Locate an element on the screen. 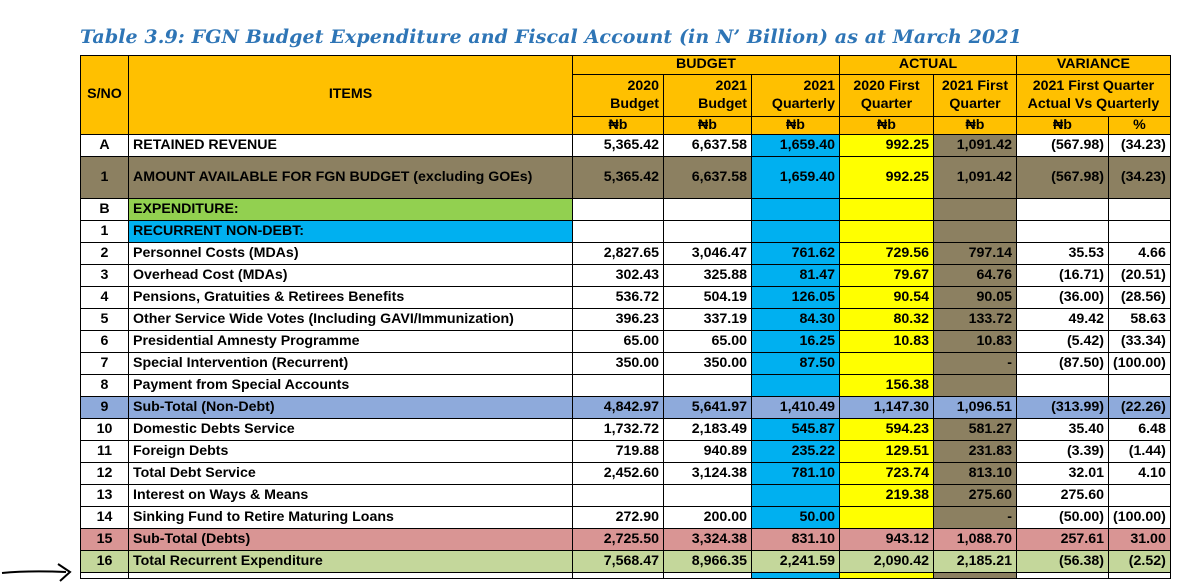  row-sno: 15 is located at coordinates (104, 539).